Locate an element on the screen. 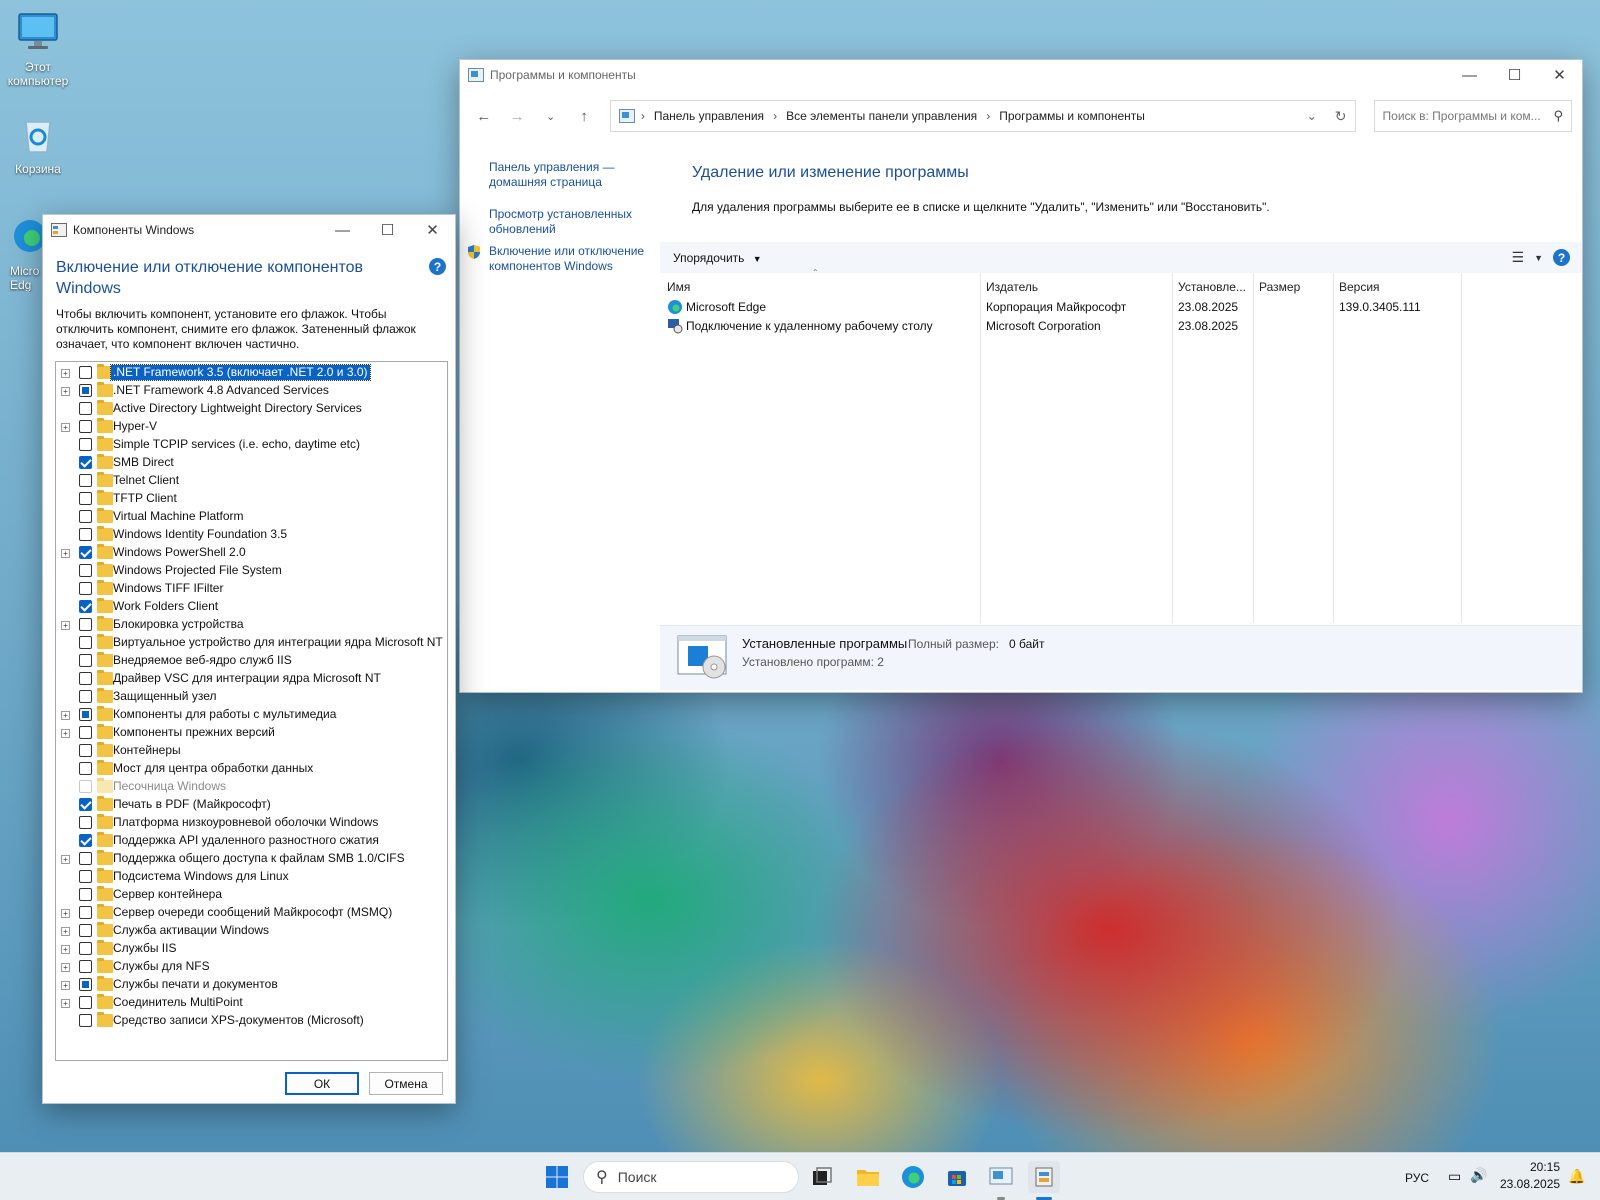  feature-item: + Службы IIS is located at coordinates (251, 949).